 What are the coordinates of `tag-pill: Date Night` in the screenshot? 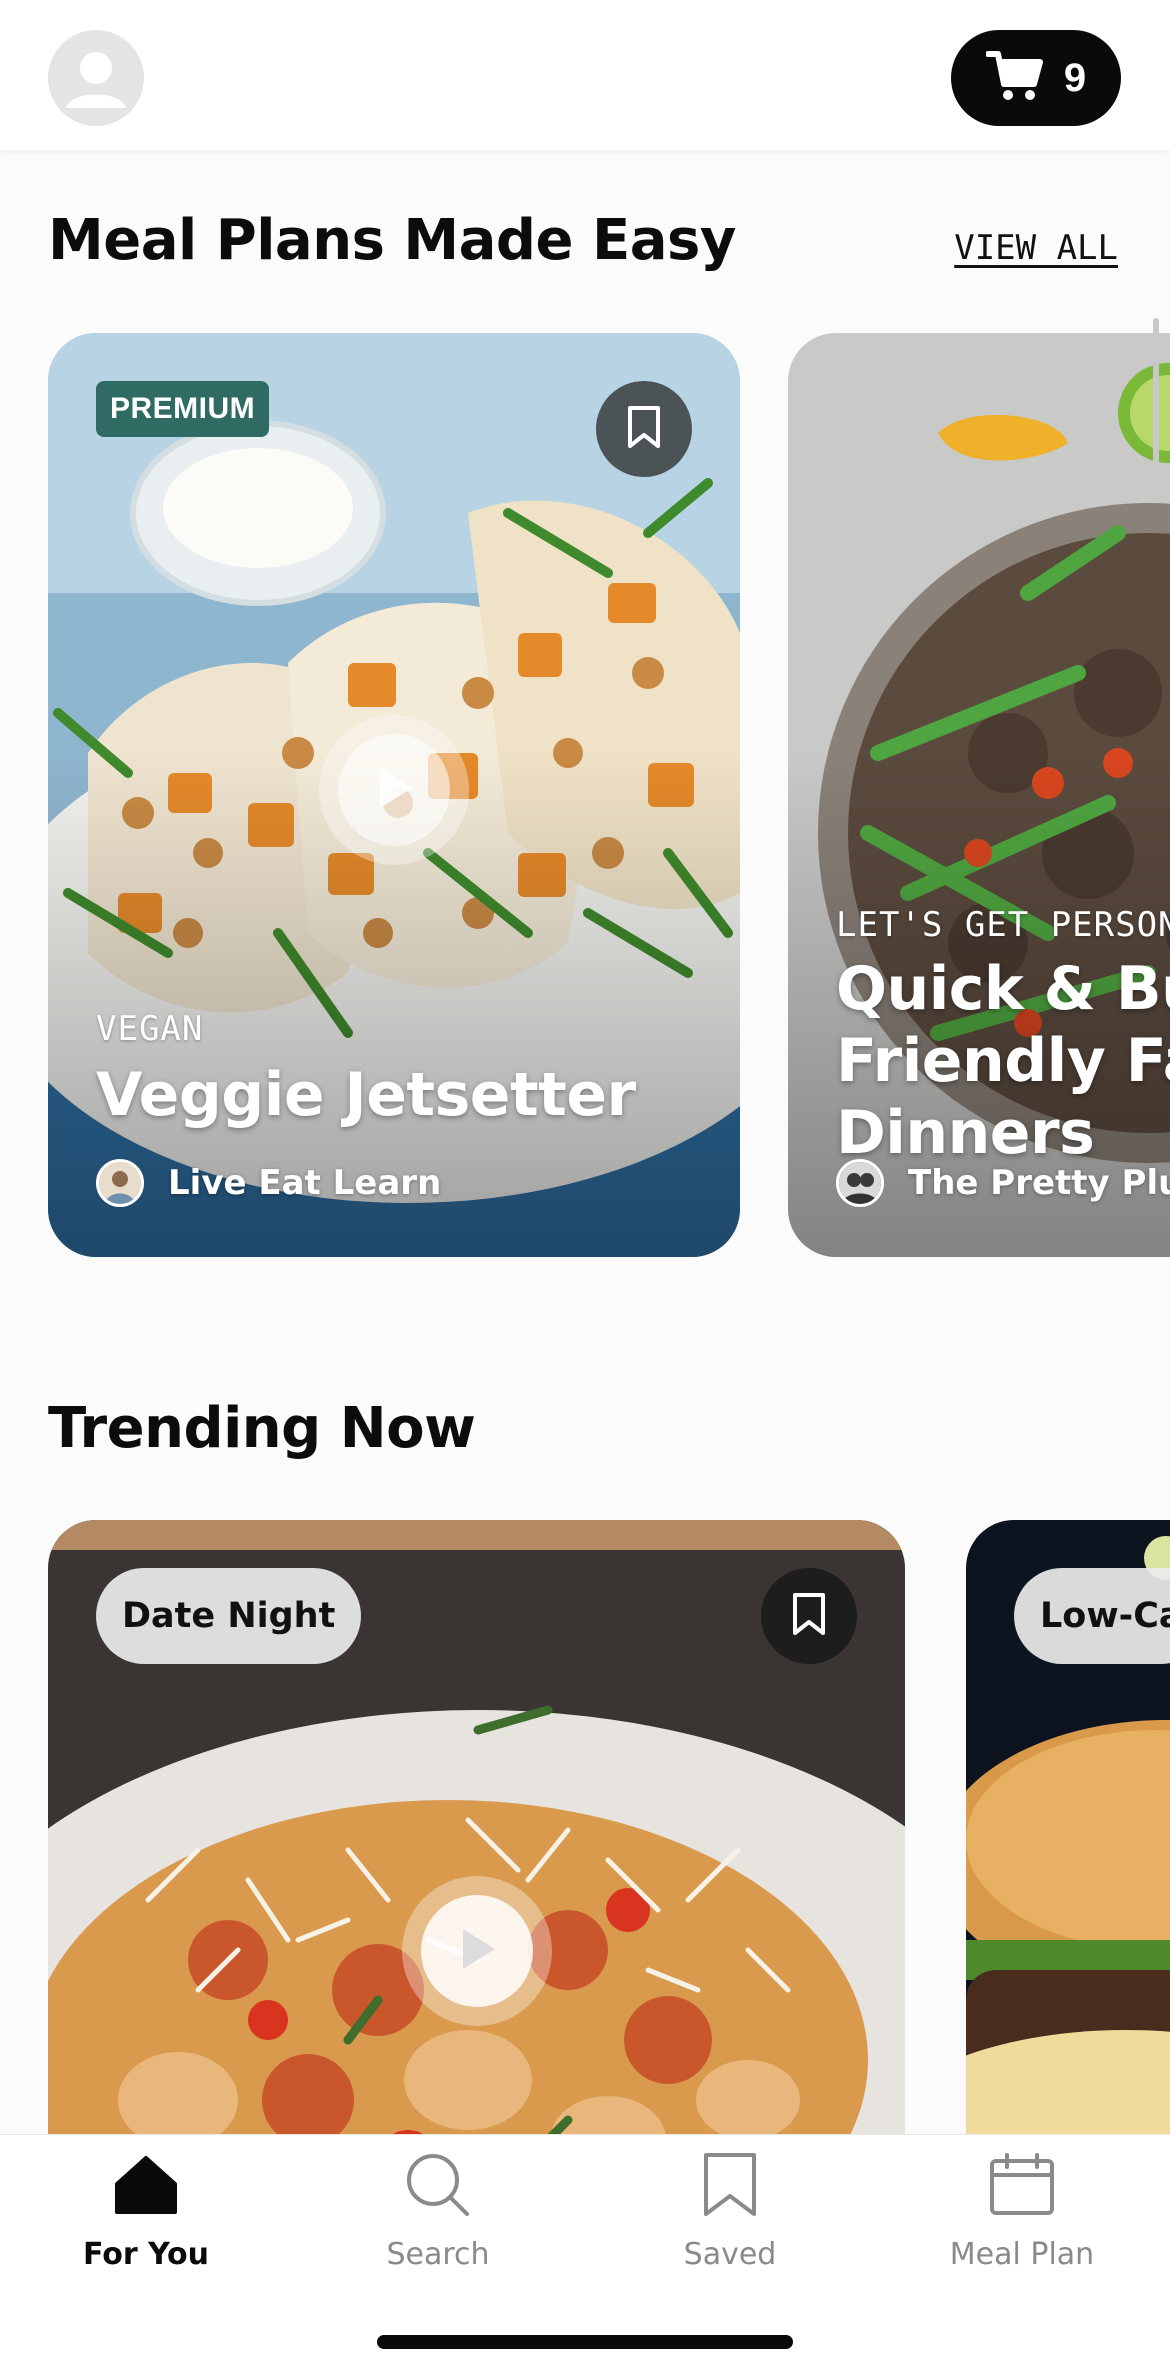 It's located at (229, 1616).